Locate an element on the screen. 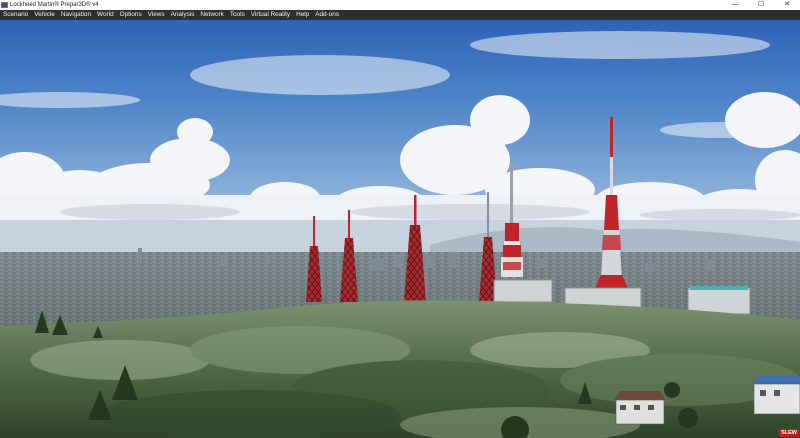  menu-tools: Tools is located at coordinates (237, 15).